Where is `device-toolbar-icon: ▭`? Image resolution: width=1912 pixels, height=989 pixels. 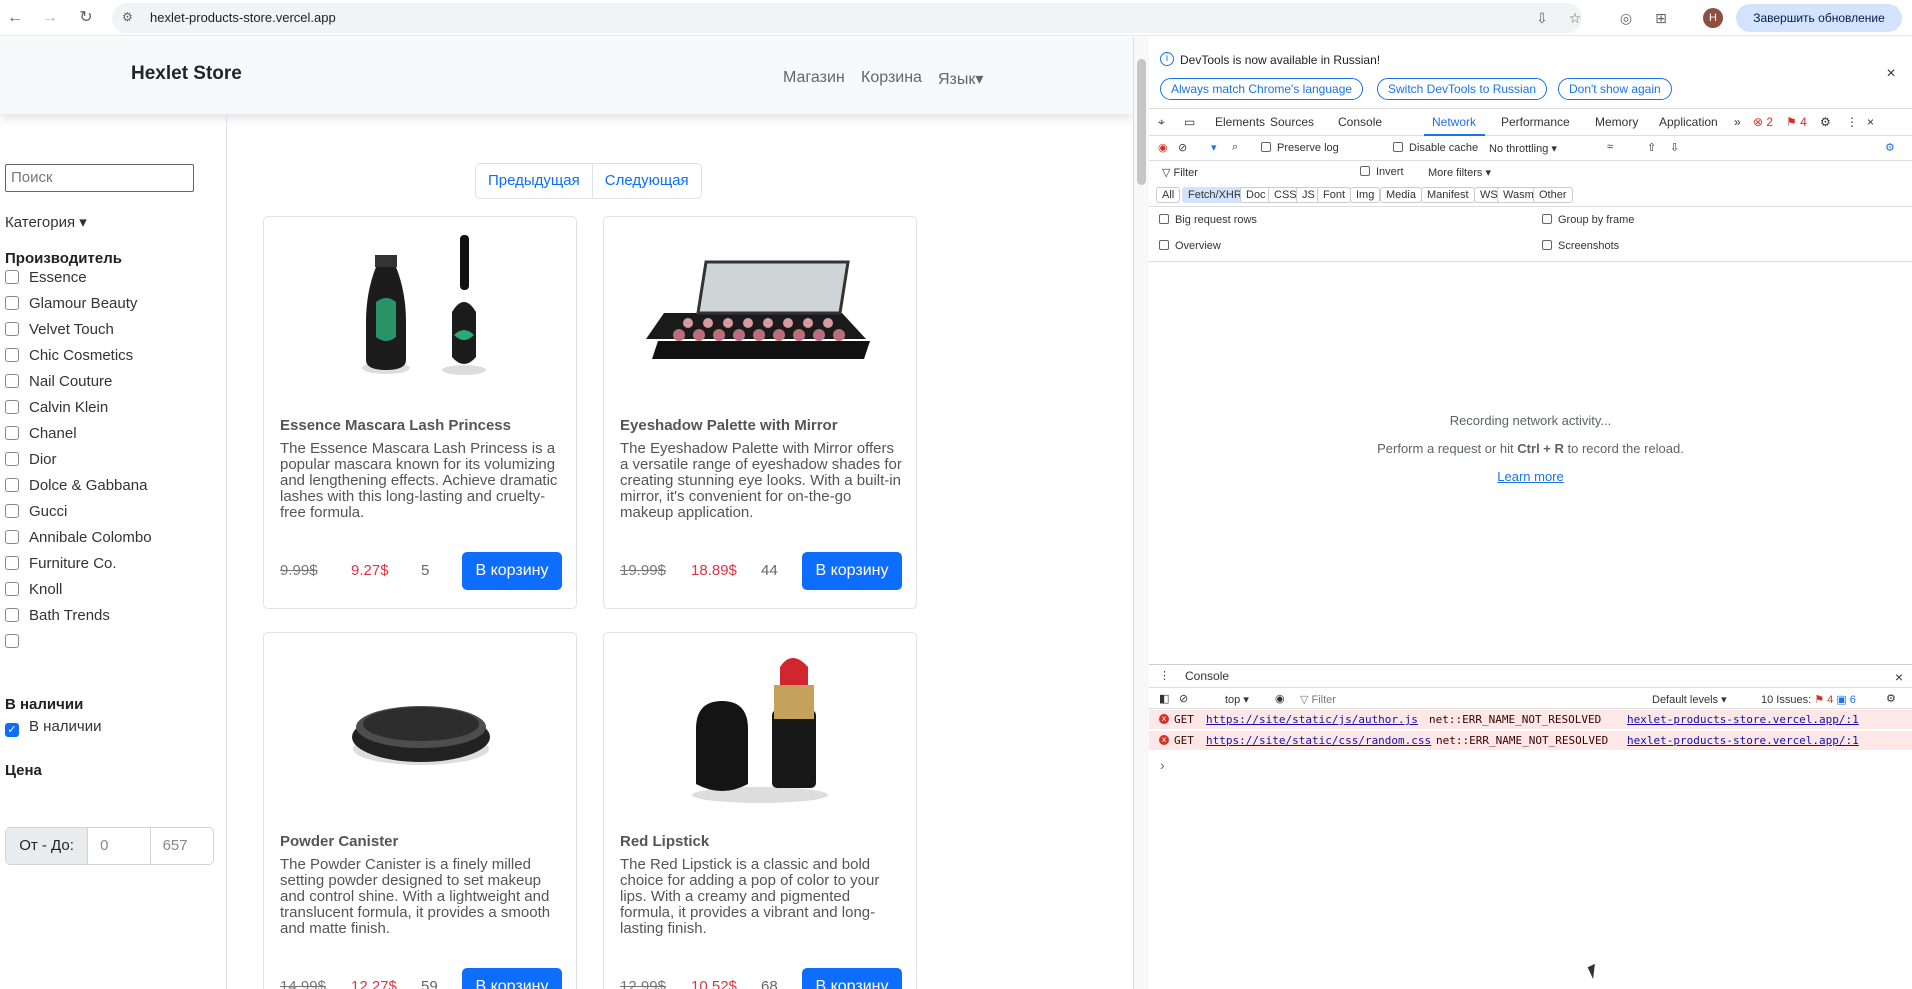 device-toolbar-icon: ▭ is located at coordinates (1189, 122).